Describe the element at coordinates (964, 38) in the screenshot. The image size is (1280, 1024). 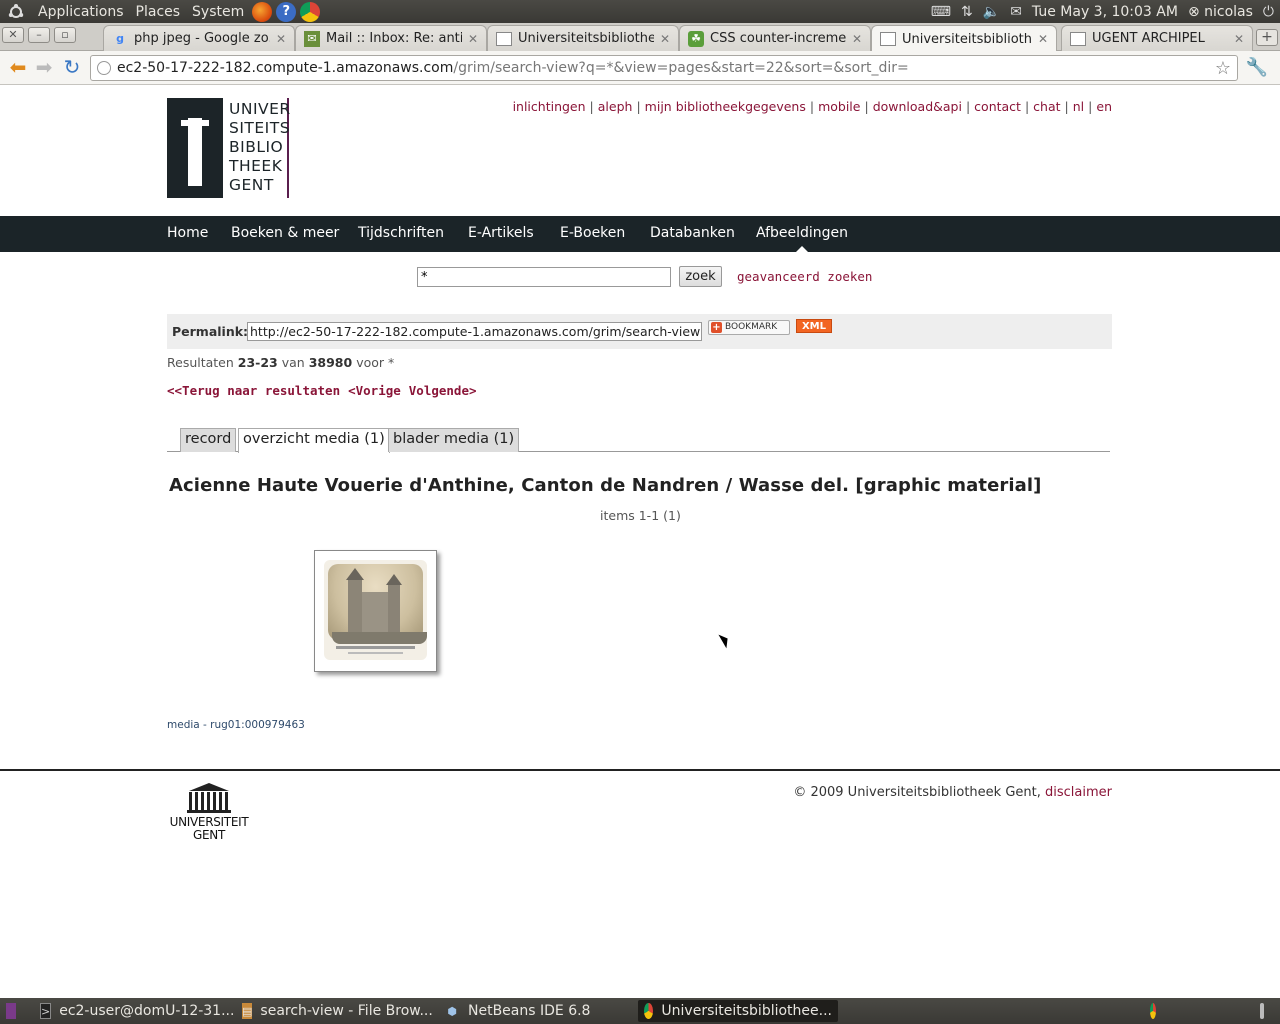
I see `browser-tab-active: Universiteitsbibliothe... ✕` at that location.